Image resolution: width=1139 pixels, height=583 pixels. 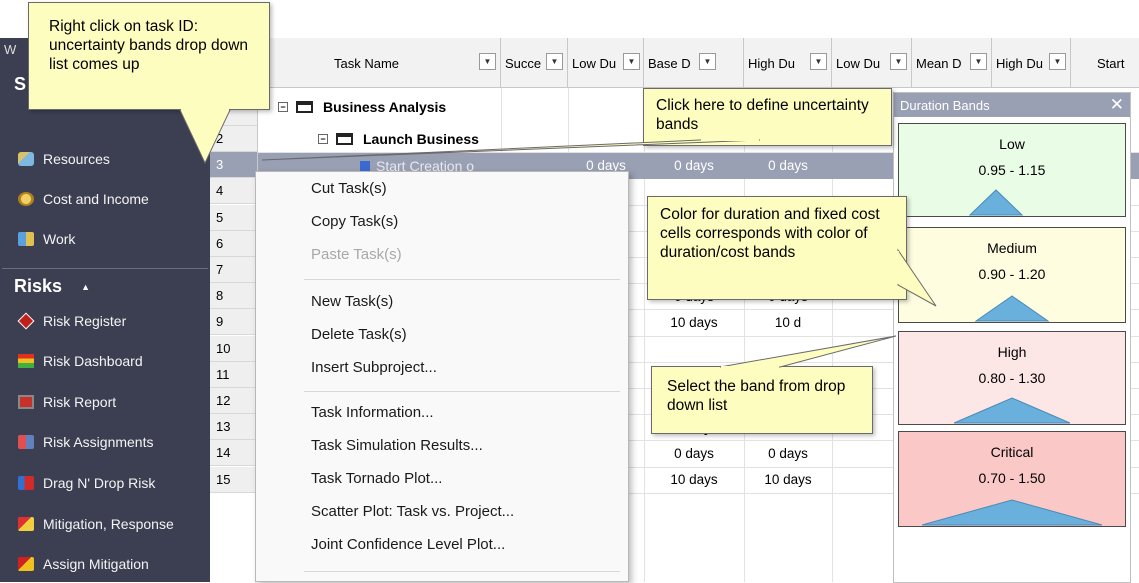 What do you see at coordinates (26, 239) in the screenshot?
I see `work-icon` at bounding box center [26, 239].